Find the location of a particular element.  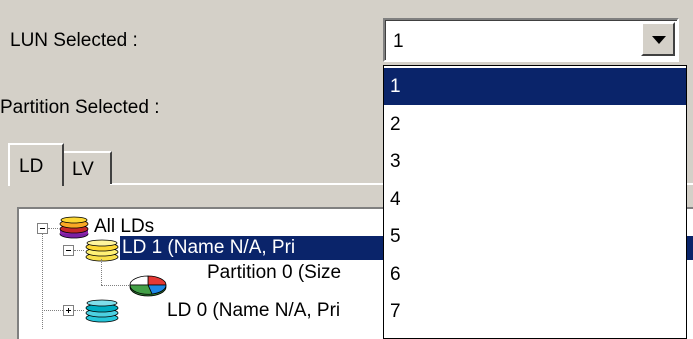

lun-select-value: 1 is located at coordinates (398, 41).